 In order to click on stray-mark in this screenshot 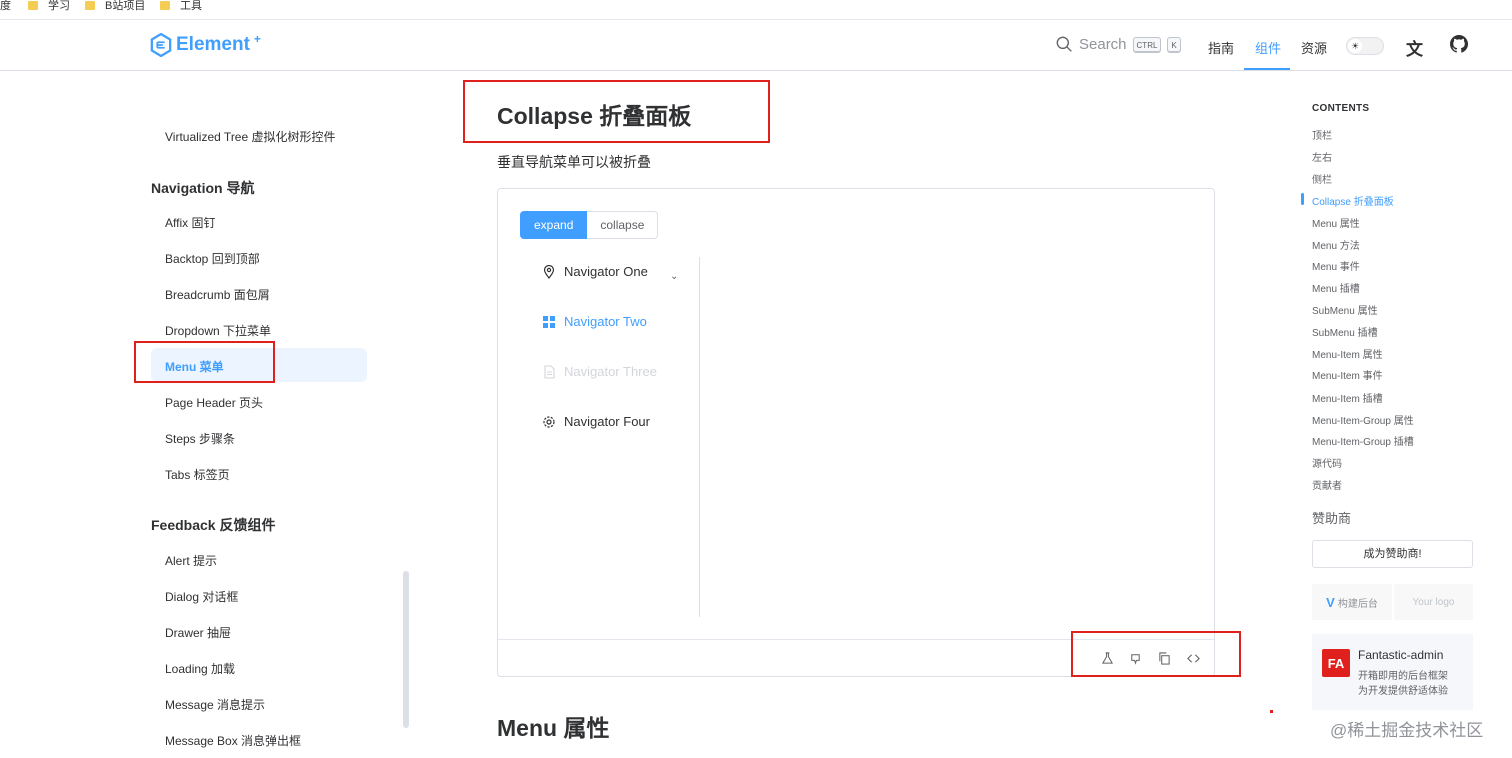, I will do `click(1271, 711)`.